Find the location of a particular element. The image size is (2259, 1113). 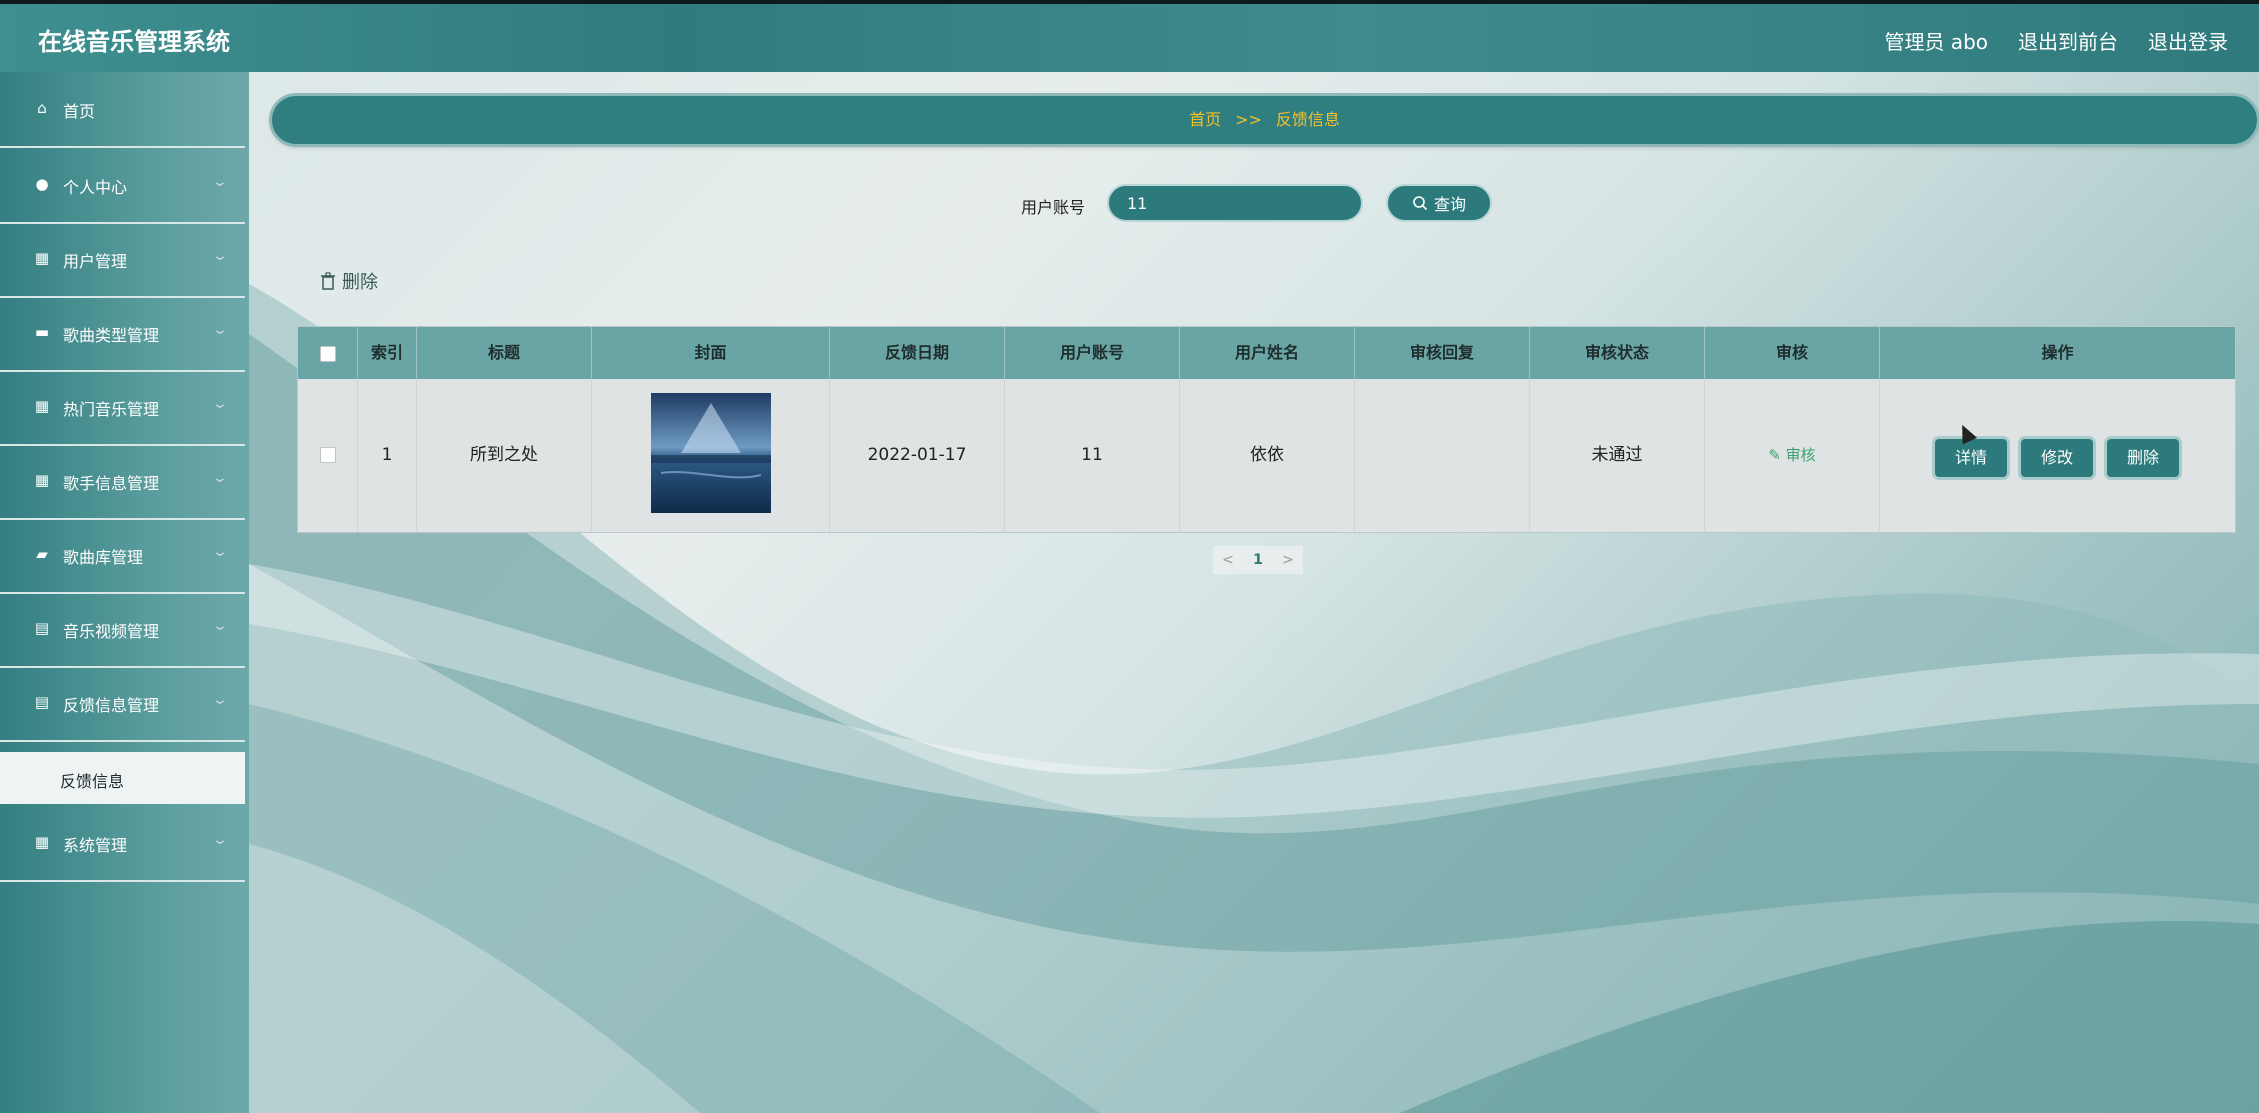

table-header: 索引 标题 封面 反馈日期 用户账号 用户姓名 审核回复 审核状态 审核 操作 is located at coordinates (1266, 353).